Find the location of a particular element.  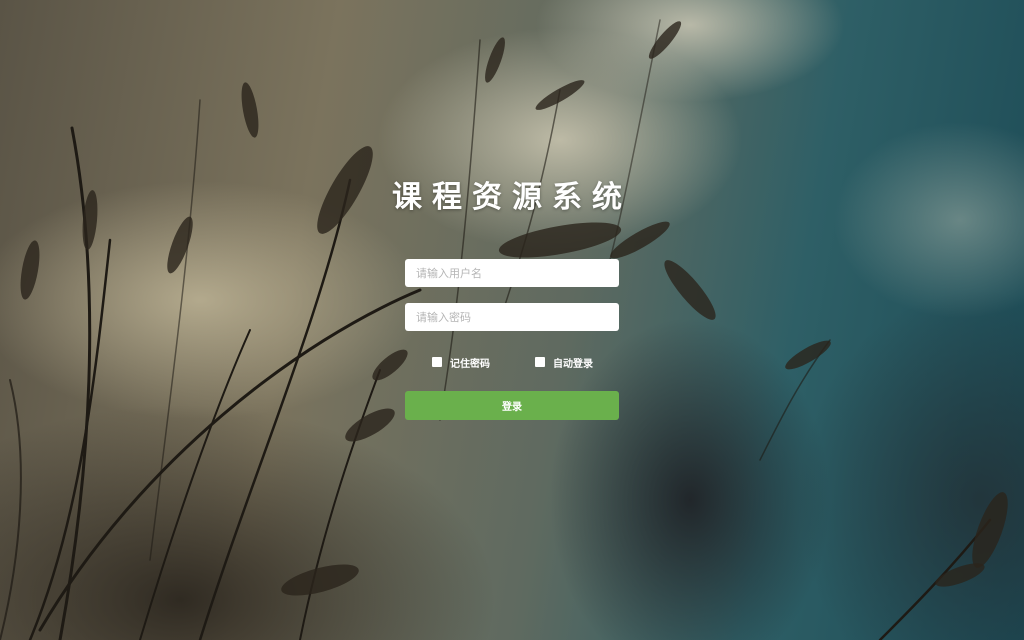

auto-login-checkbox: 自动登录 is located at coordinates (564, 362).